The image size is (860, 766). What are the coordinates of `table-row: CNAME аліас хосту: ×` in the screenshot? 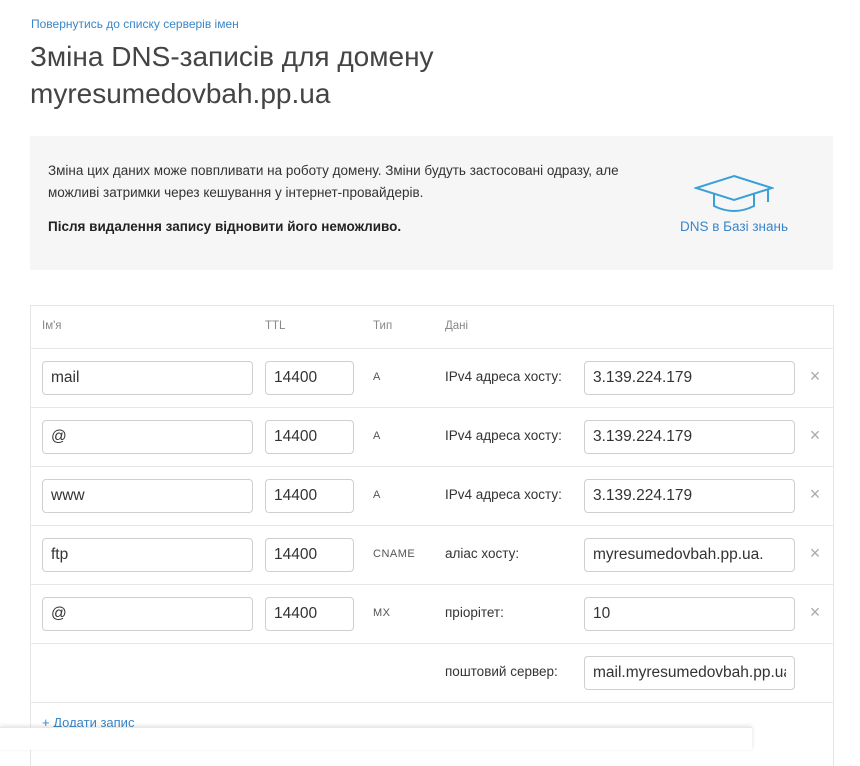 It's located at (432, 555).